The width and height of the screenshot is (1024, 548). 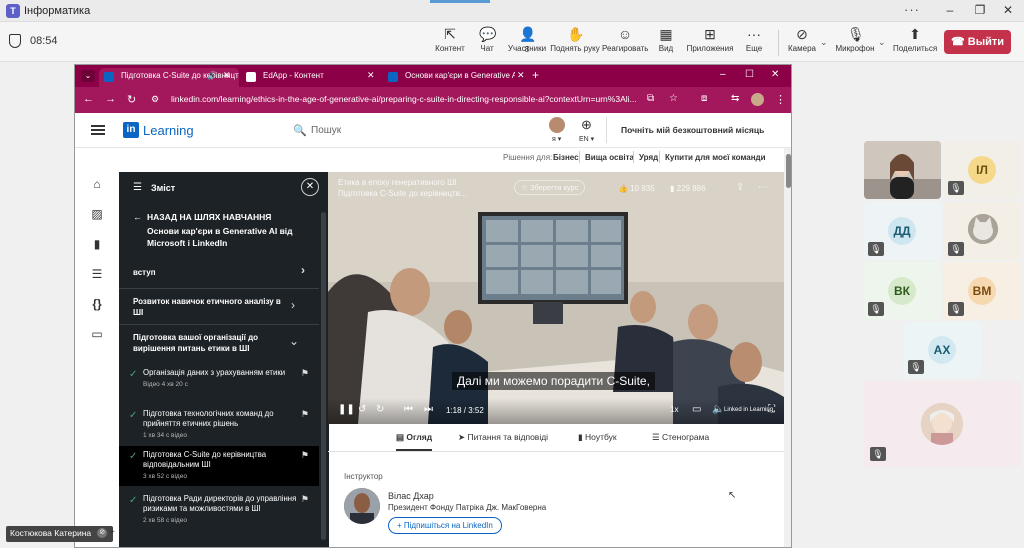 I want to click on video-more-icon: ⋯, so click(x=763, y=187).